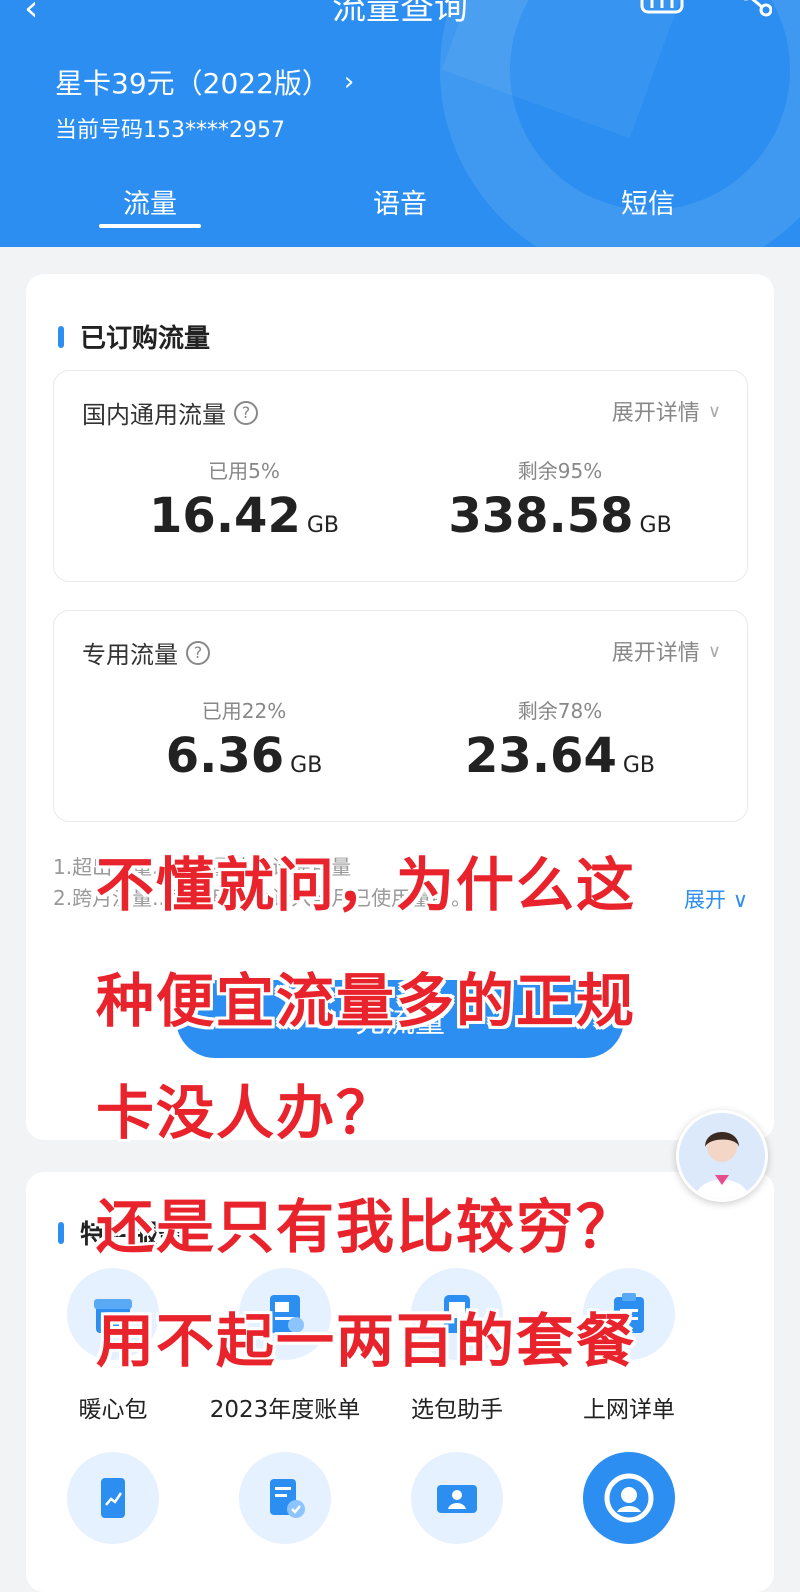  I want to click on recharge-data-button: 充流量, so click(400, 1019).